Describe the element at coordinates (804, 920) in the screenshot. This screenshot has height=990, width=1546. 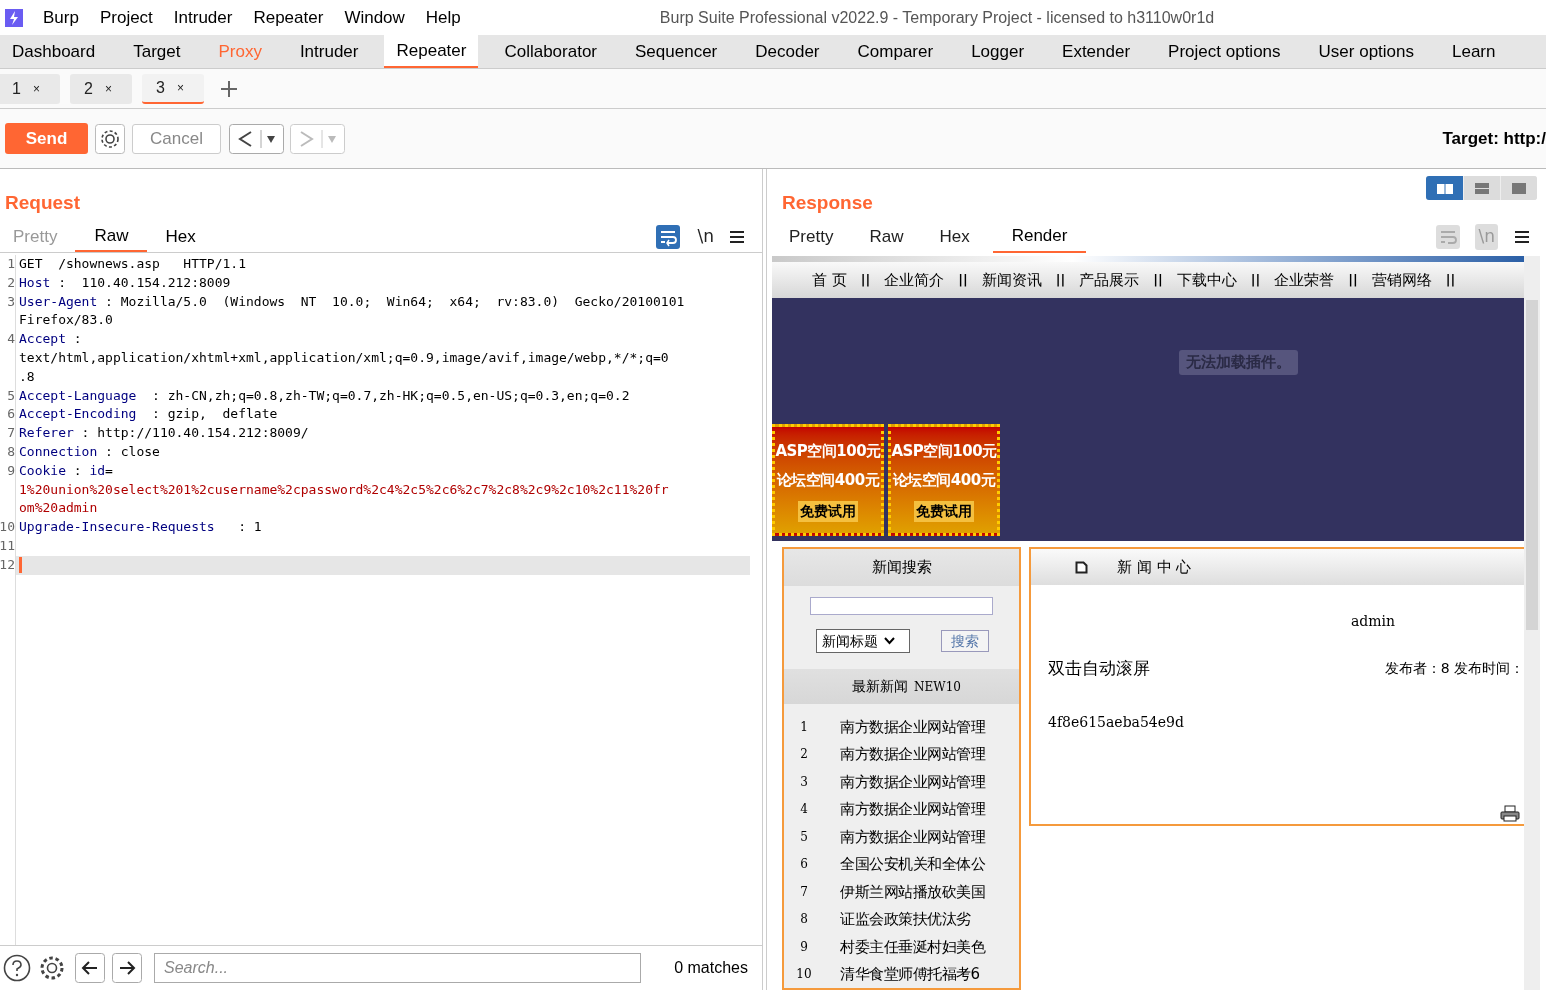
I see `news-number: 8` at that location.